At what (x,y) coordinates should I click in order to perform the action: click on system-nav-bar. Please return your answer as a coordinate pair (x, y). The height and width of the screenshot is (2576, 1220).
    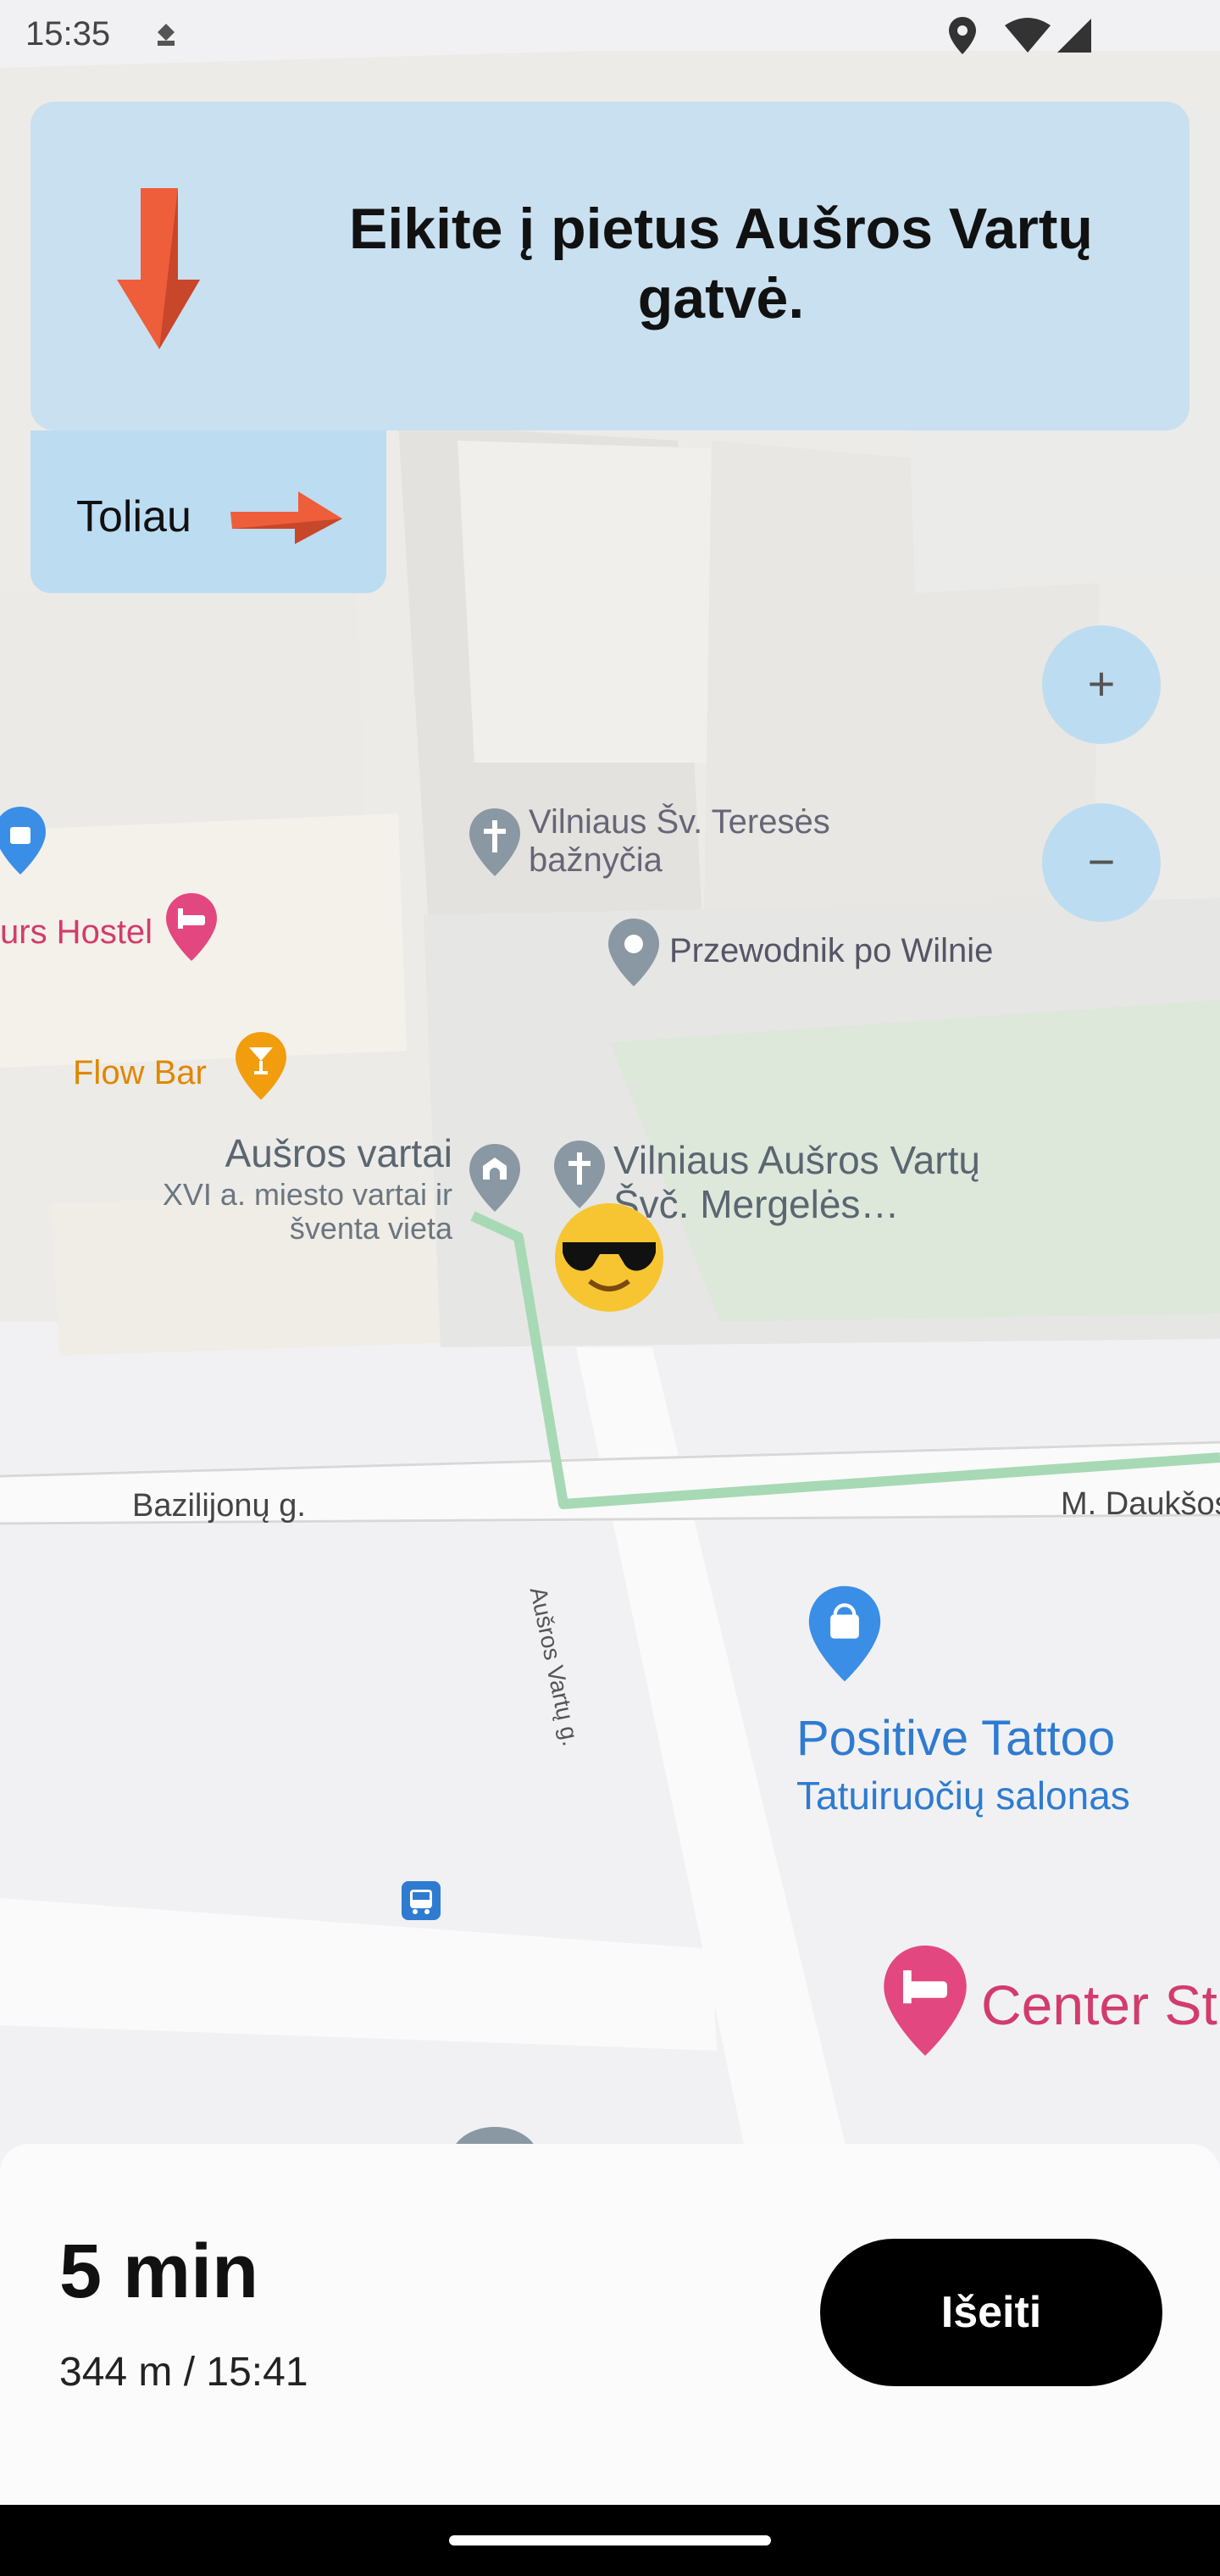
    Looking at the image, I should click on (610, 2540).